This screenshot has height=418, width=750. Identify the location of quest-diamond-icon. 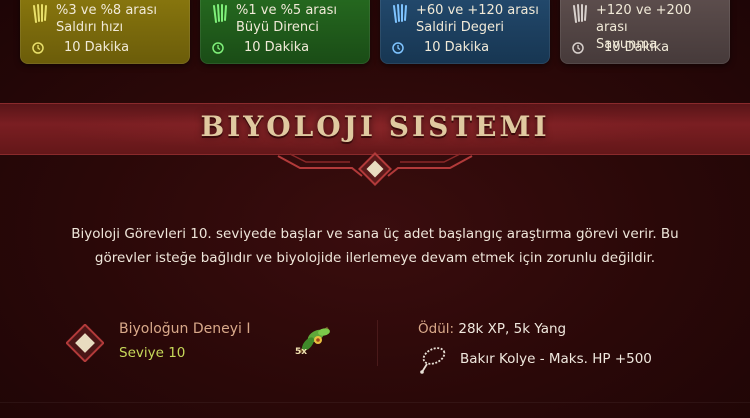
(85, 343).